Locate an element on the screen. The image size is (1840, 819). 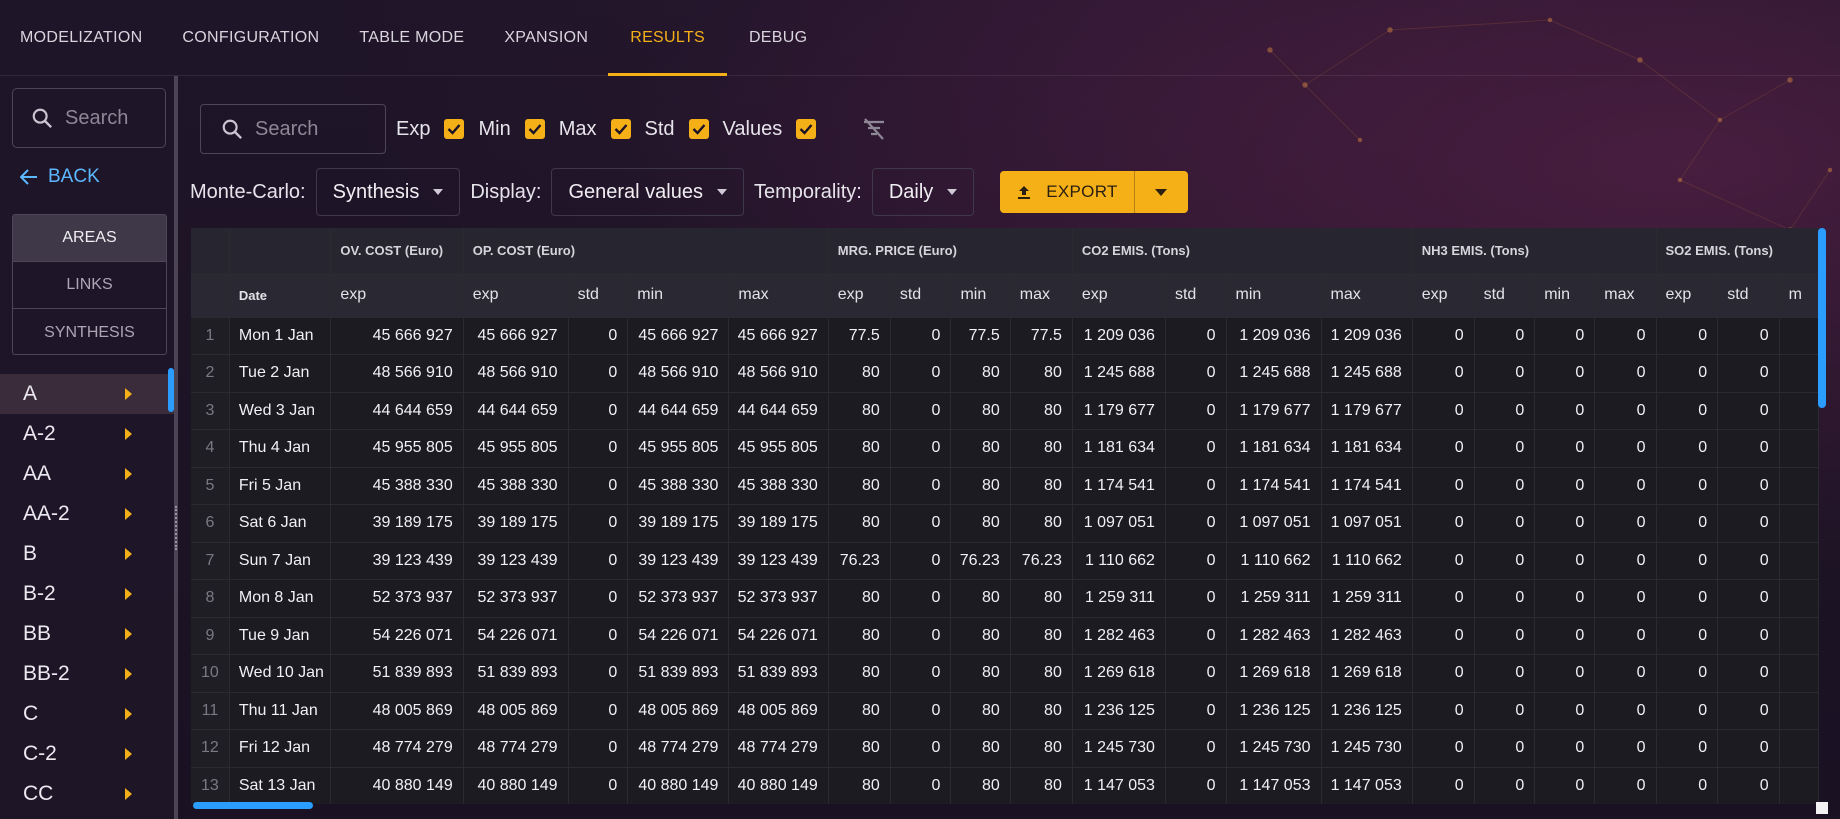
checkbox-max: Max is located at coordinates (595, 129).